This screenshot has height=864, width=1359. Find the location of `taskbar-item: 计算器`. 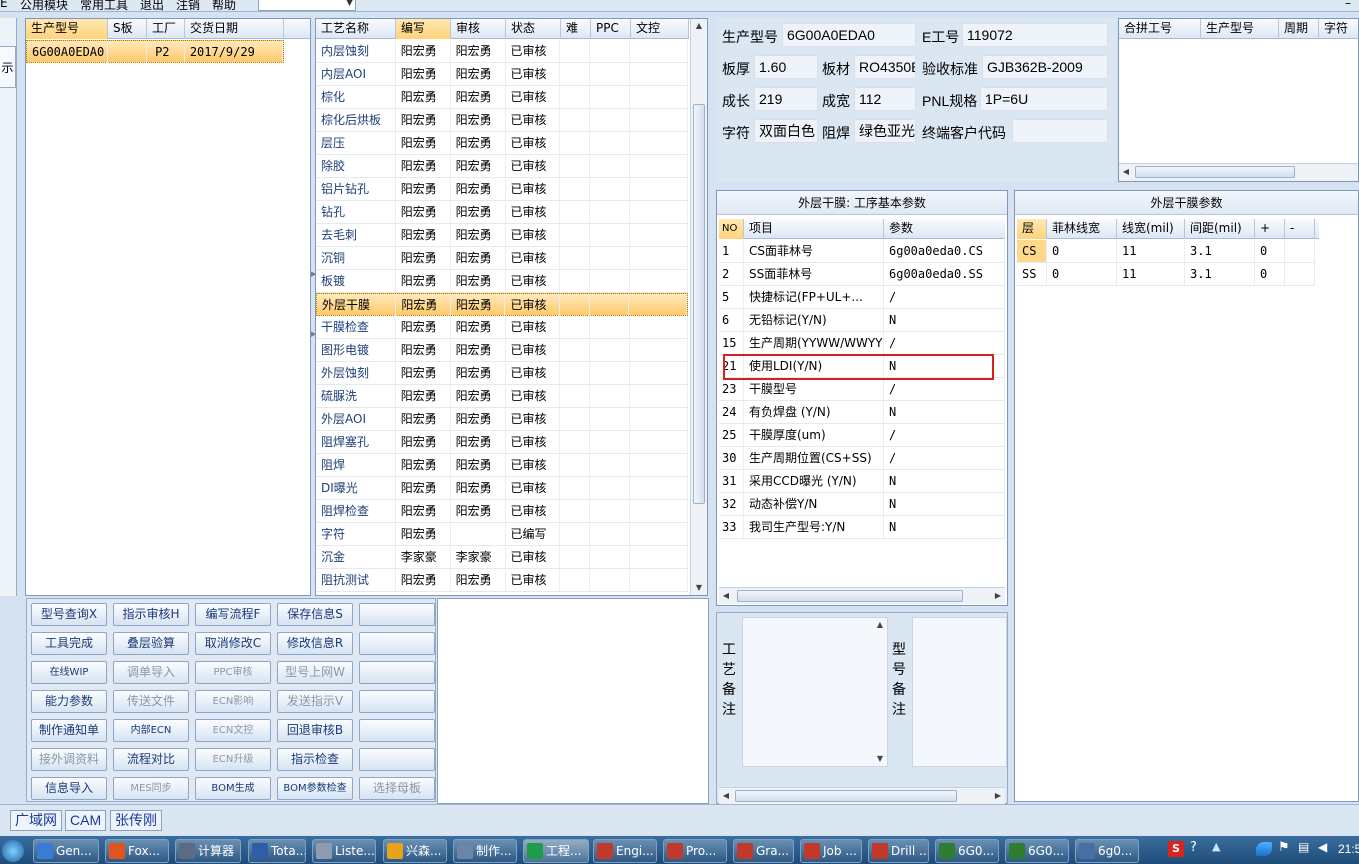

taskbar-item: 计算器 is located at coordinates (208, 851).